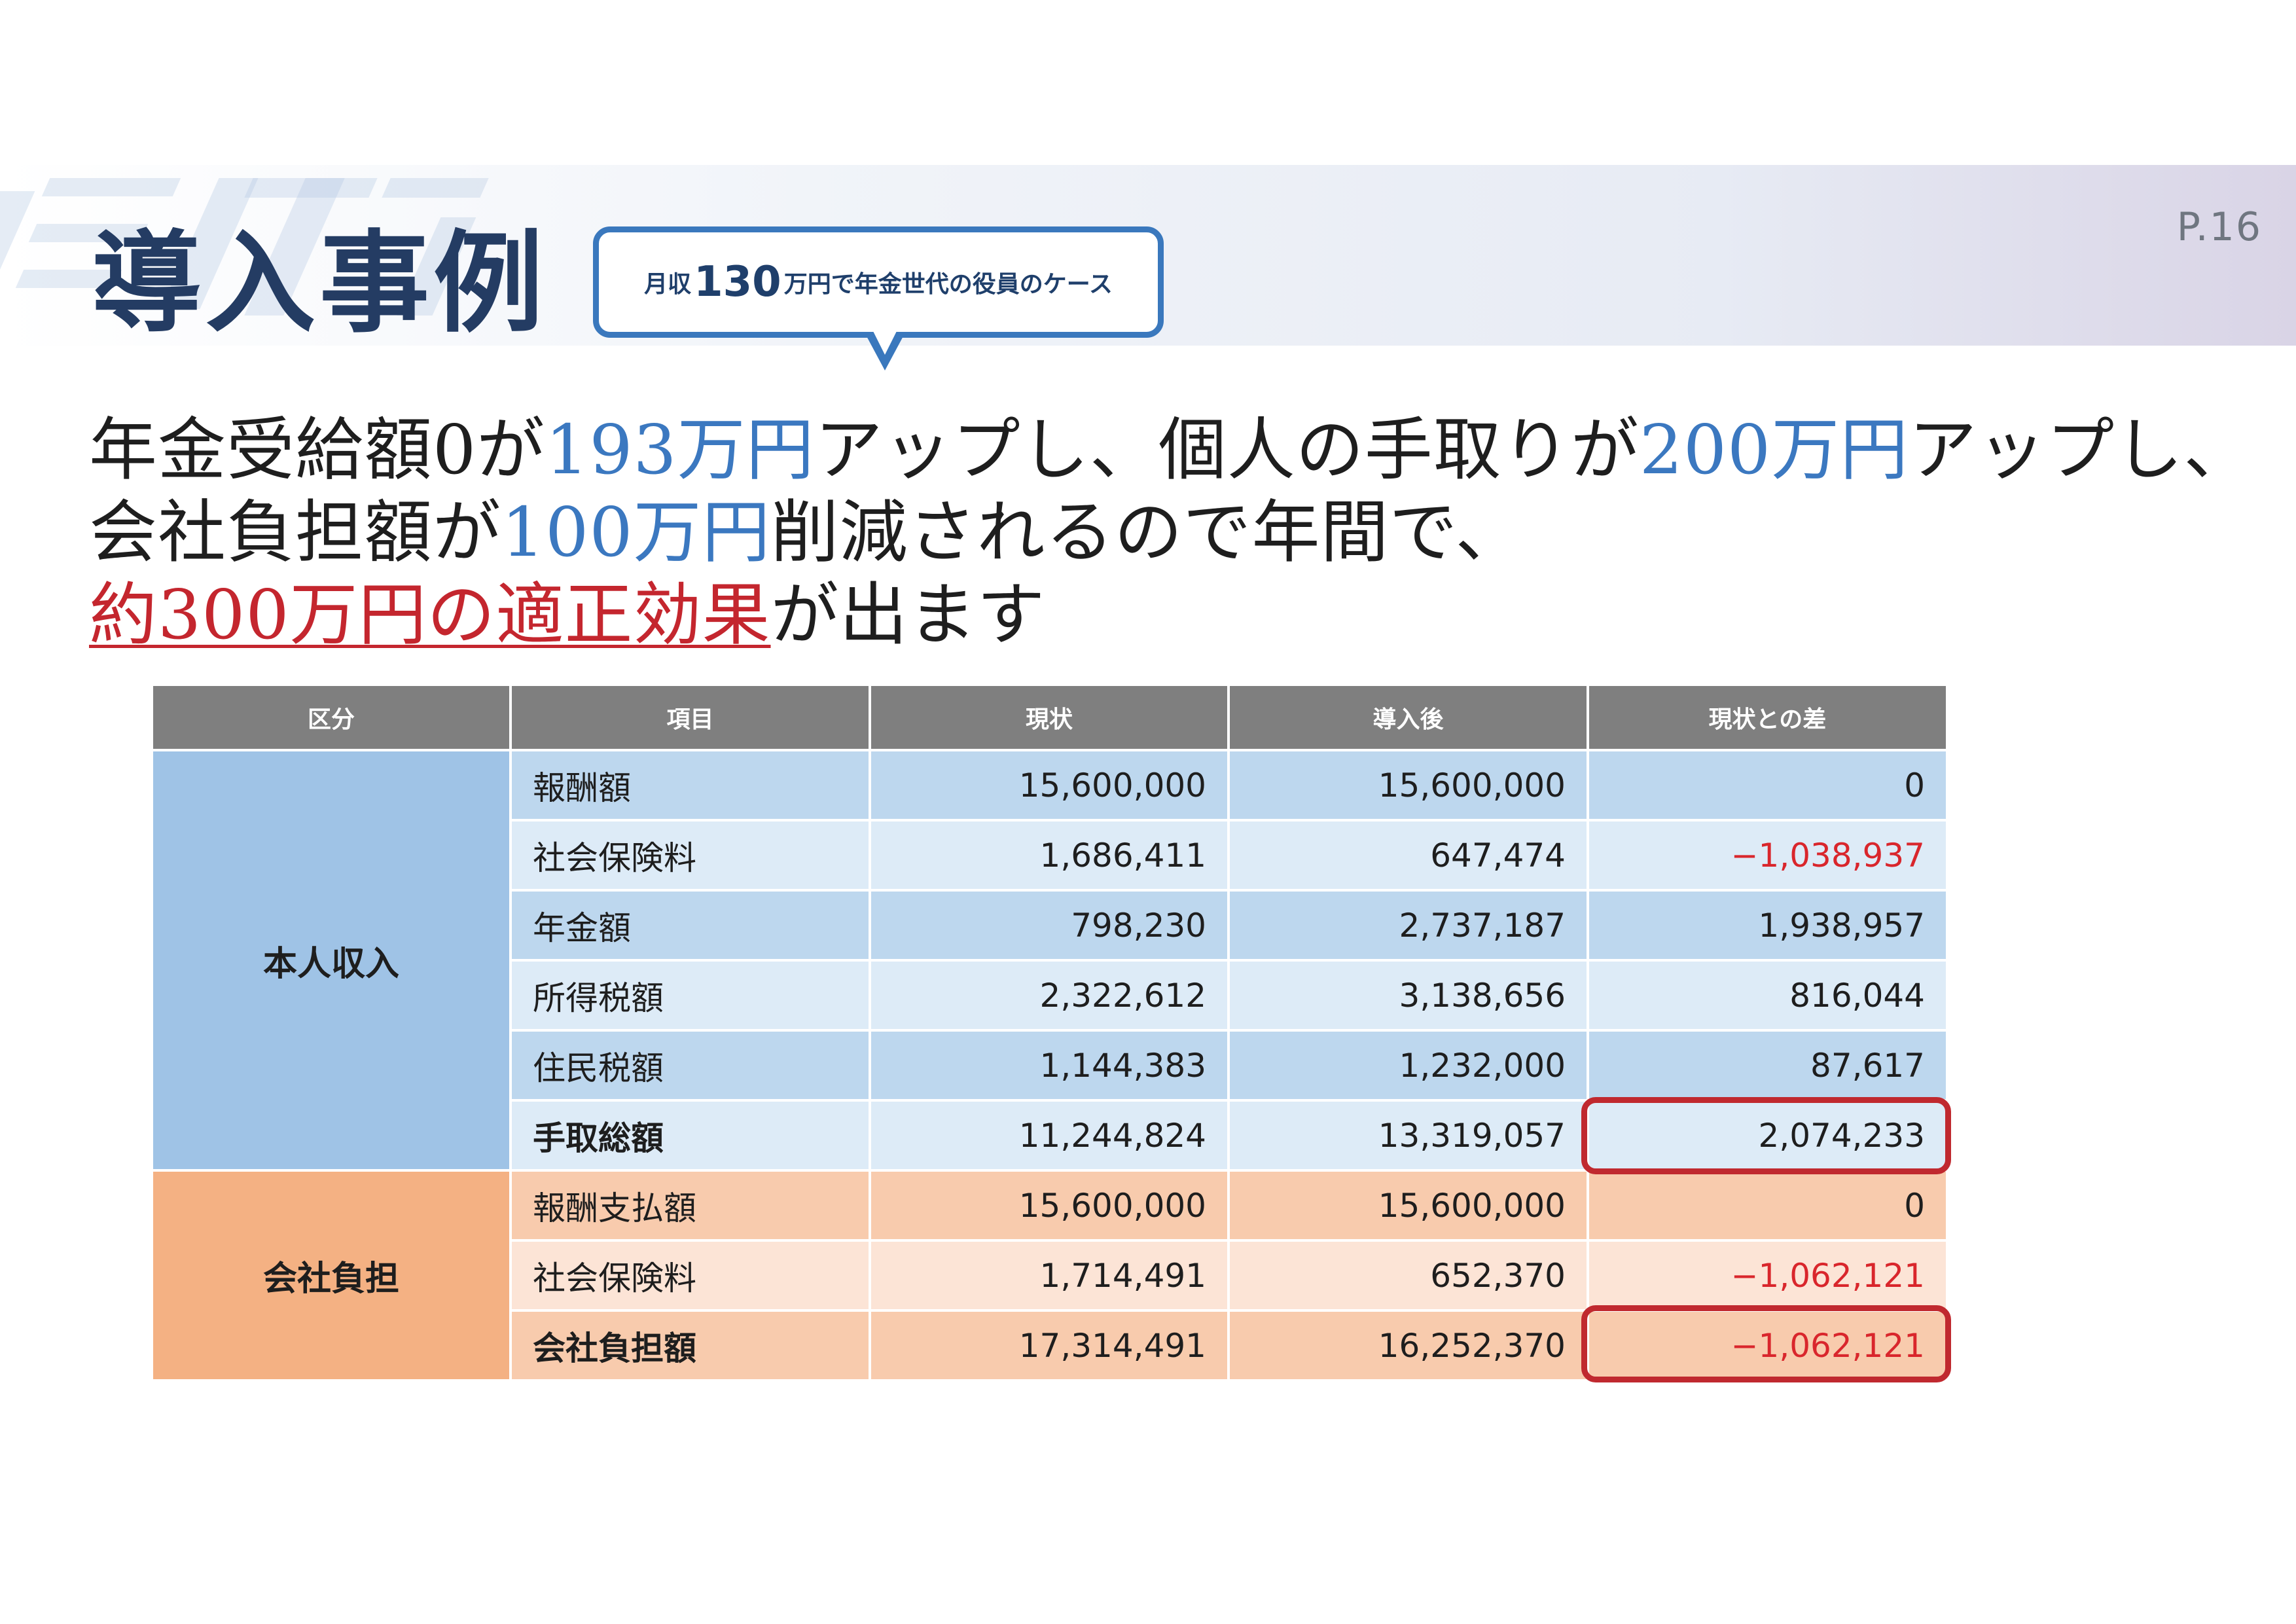  I want to click on current-value-cell: 11,244,824, so click(1049, 1135).